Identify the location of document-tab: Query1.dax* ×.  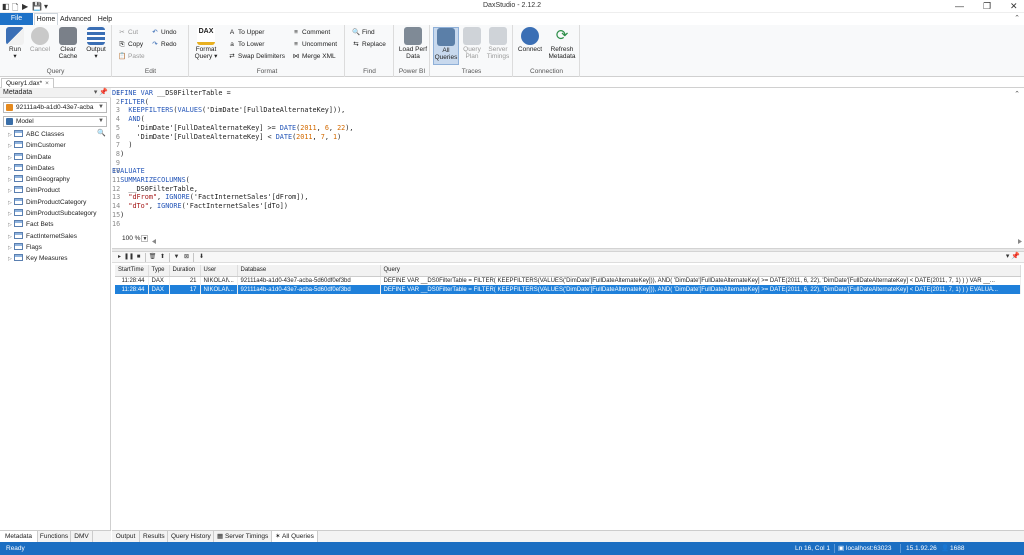
(27, 83).